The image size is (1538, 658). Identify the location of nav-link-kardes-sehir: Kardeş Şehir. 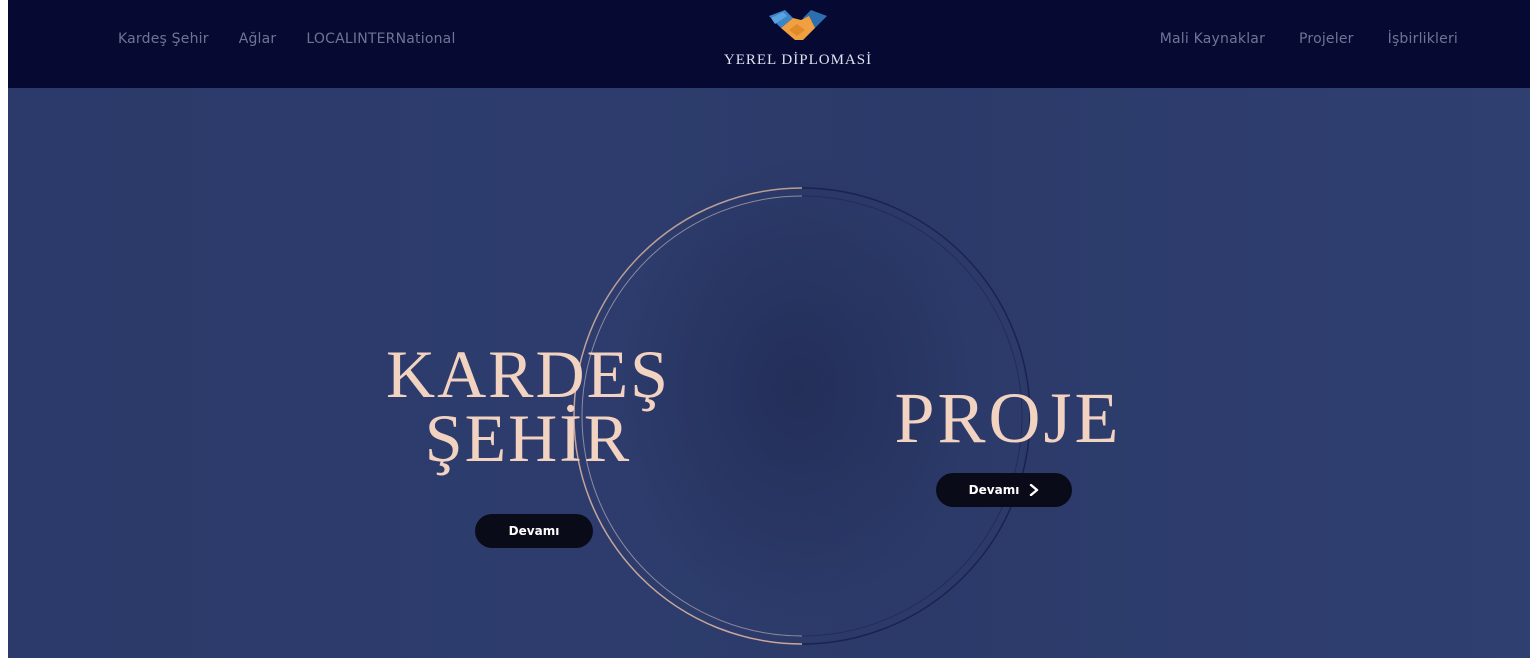
(163, 39).